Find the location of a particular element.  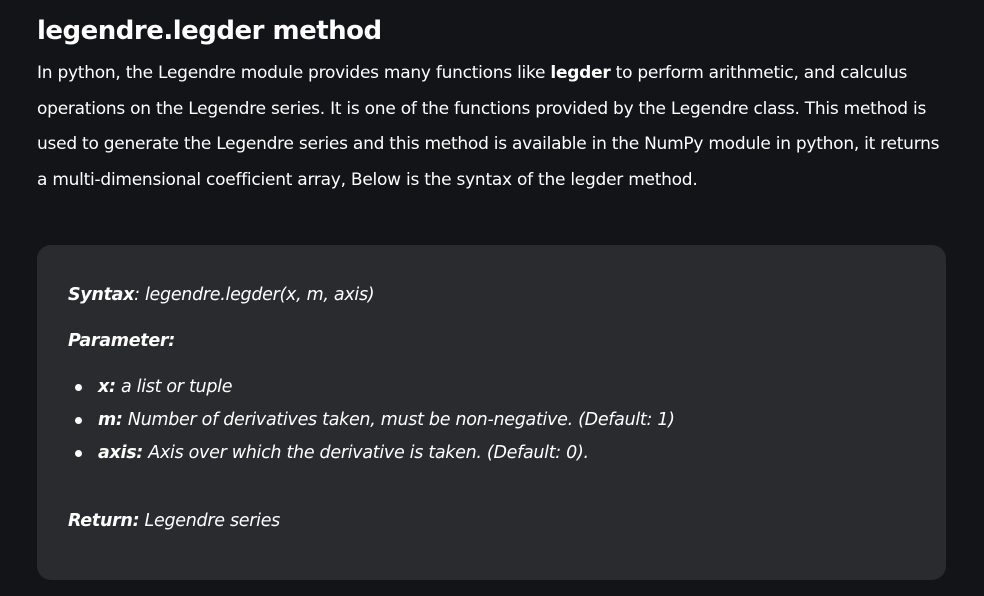

return-value: Legendre series is located at coordinates (210, 521).